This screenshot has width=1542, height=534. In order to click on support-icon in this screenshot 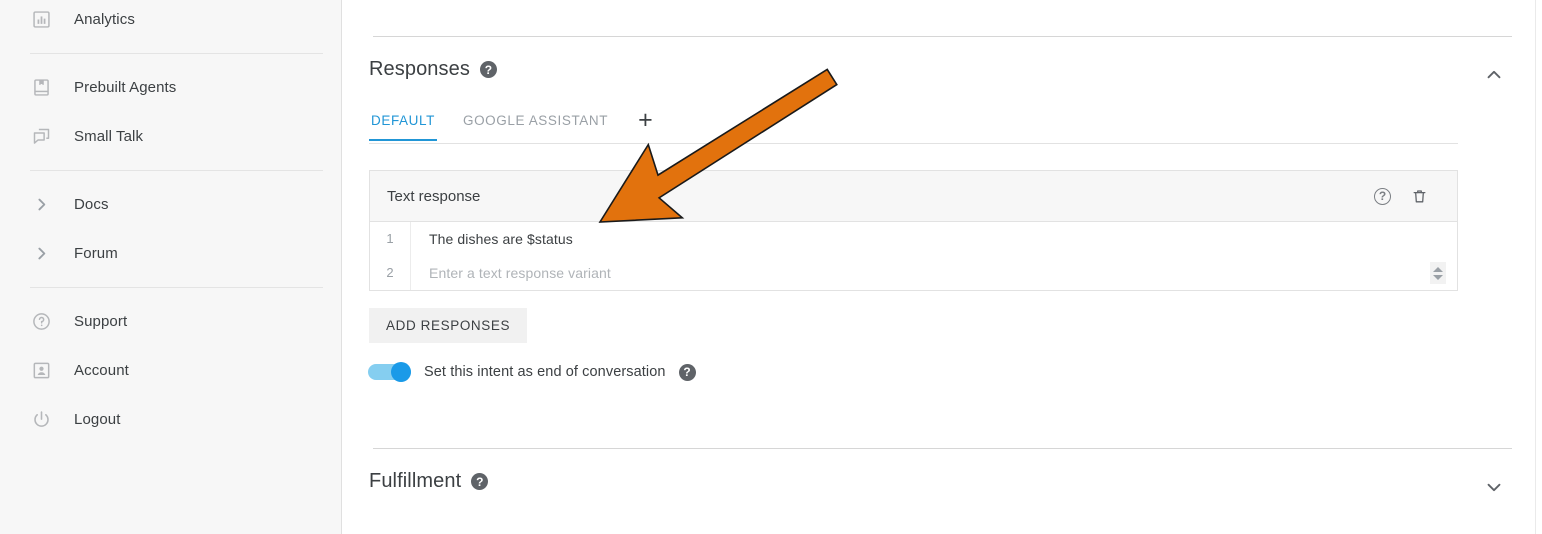, I will do `click(41, 322)`.